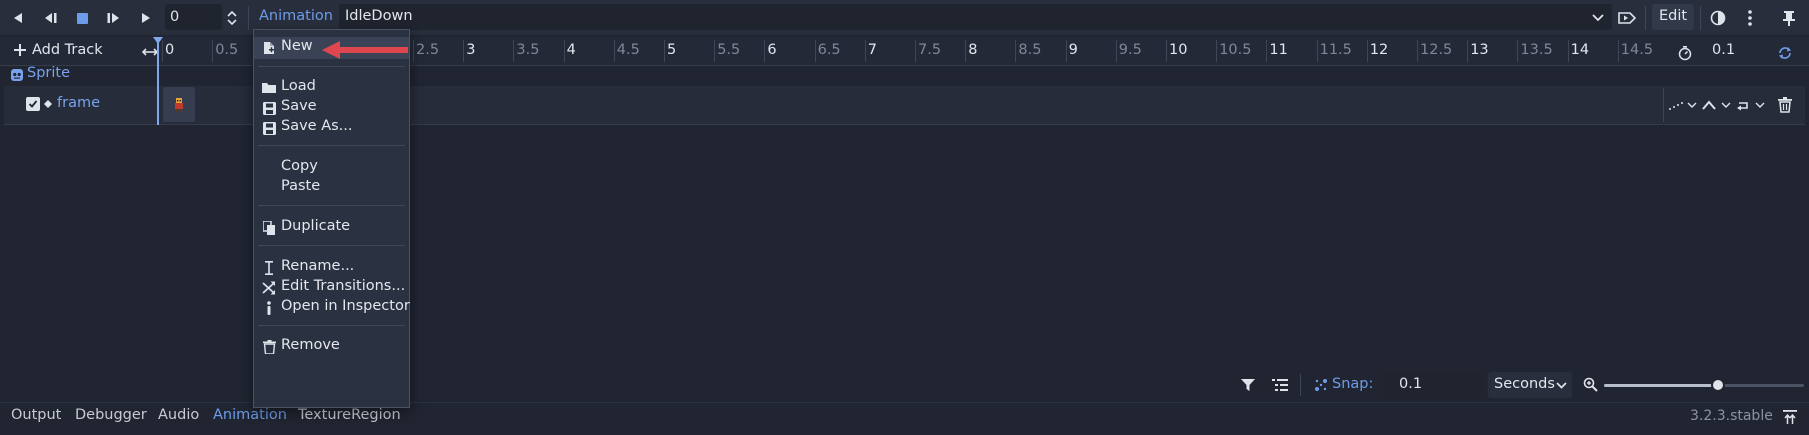 The image size is (1809, 435). I want to click on blend-transitions-icon, so click(269, 288).